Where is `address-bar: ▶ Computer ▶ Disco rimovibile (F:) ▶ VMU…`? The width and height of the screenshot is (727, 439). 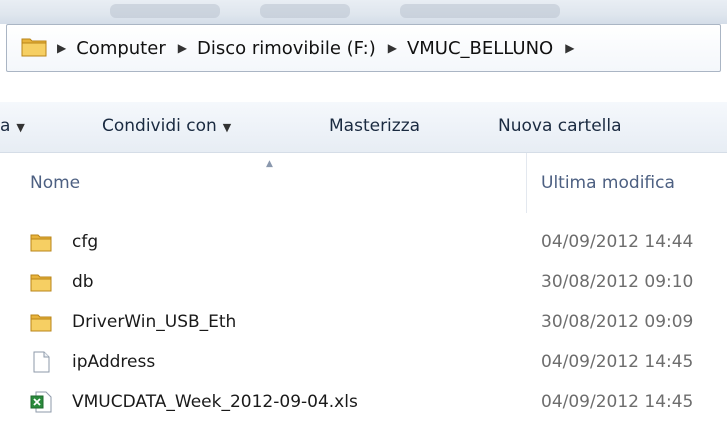 address-bar: ▶ Computer ▶ Disco rimovibile (F:) ▶ VMU… is located at coordinates (363, 48).